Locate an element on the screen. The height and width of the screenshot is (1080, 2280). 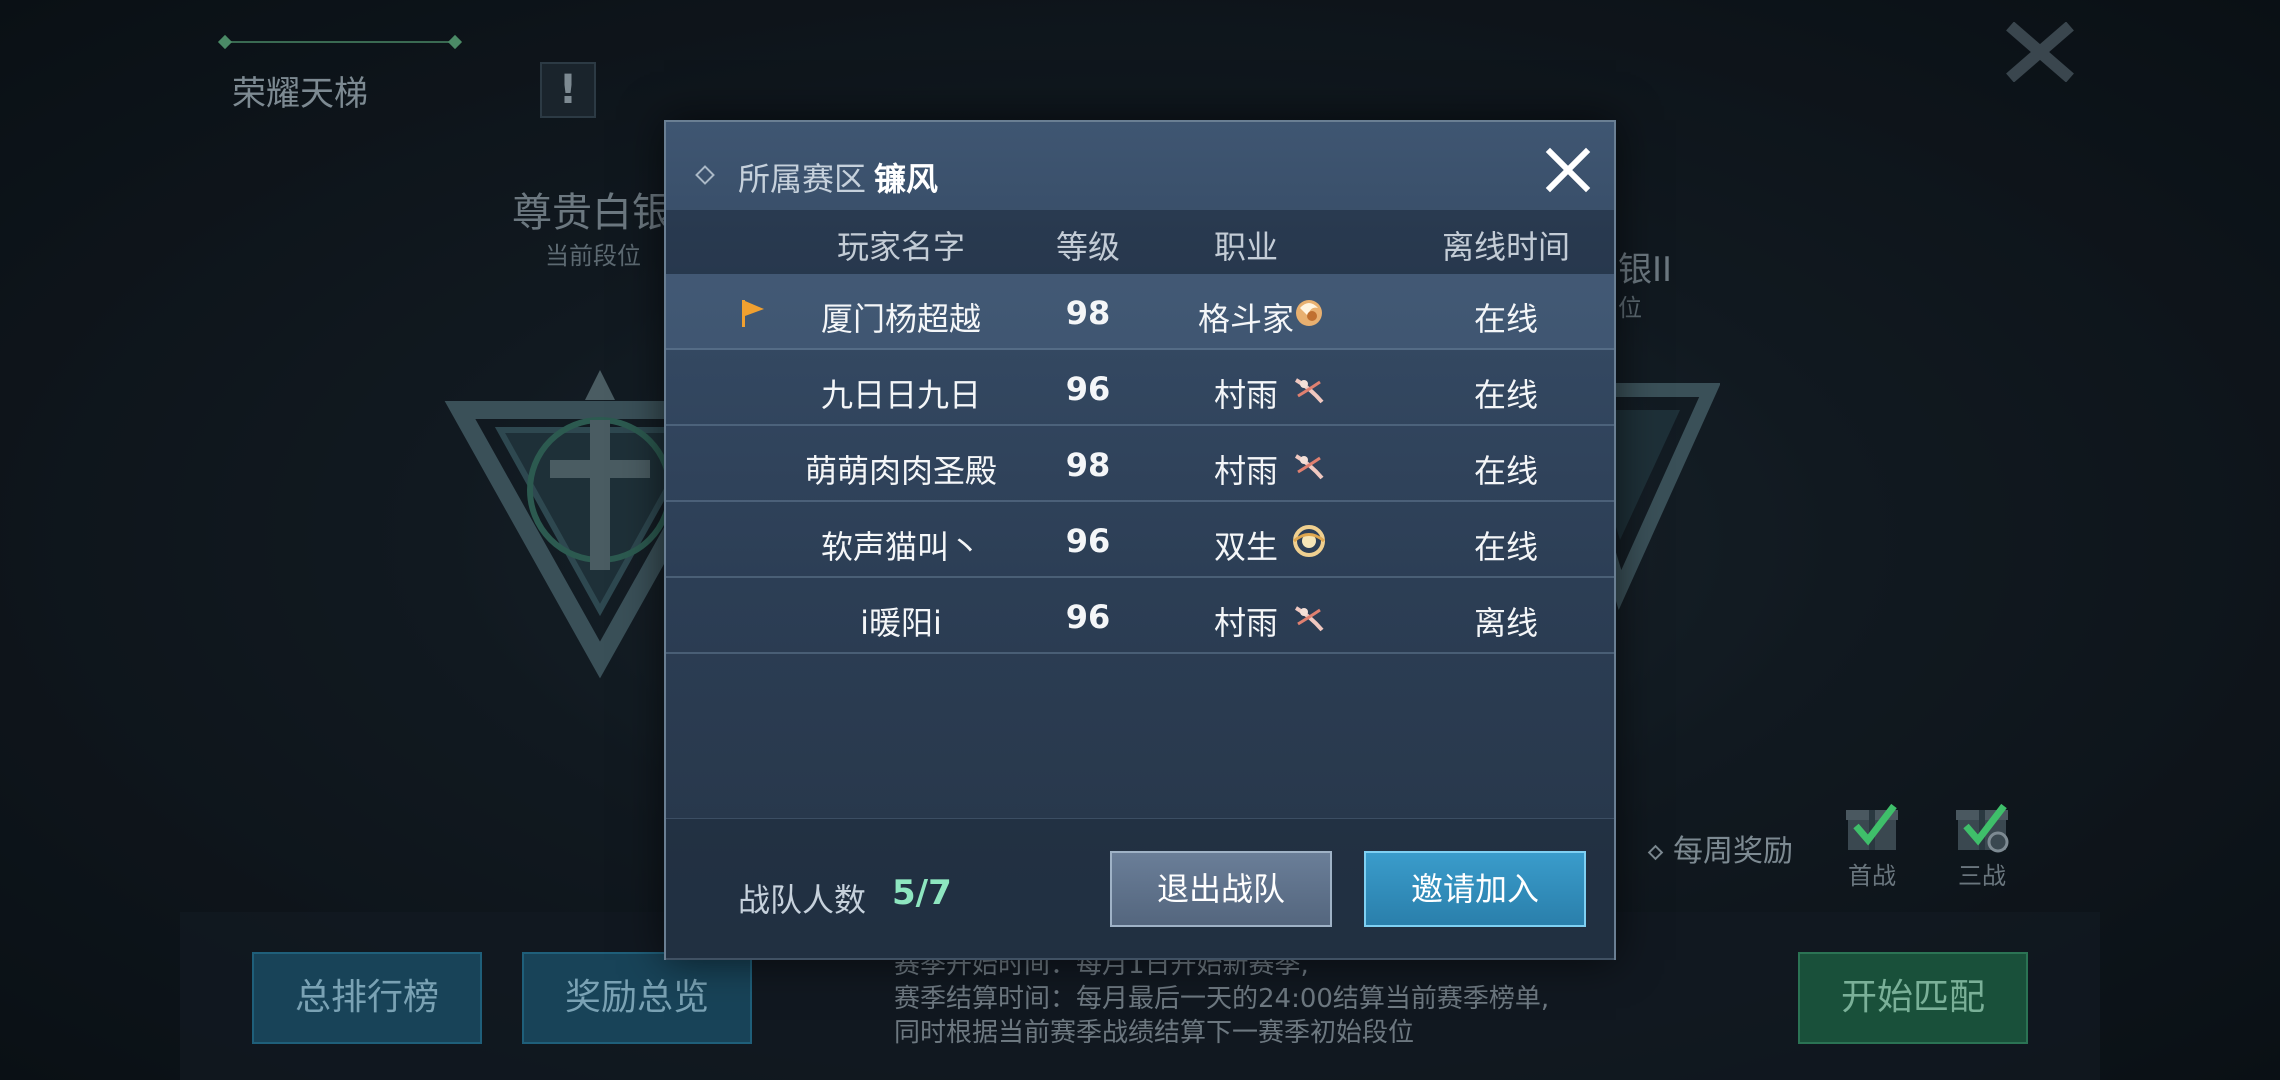
column-header-offline-time: 离线时间 is located at coordinates (1505, 247).